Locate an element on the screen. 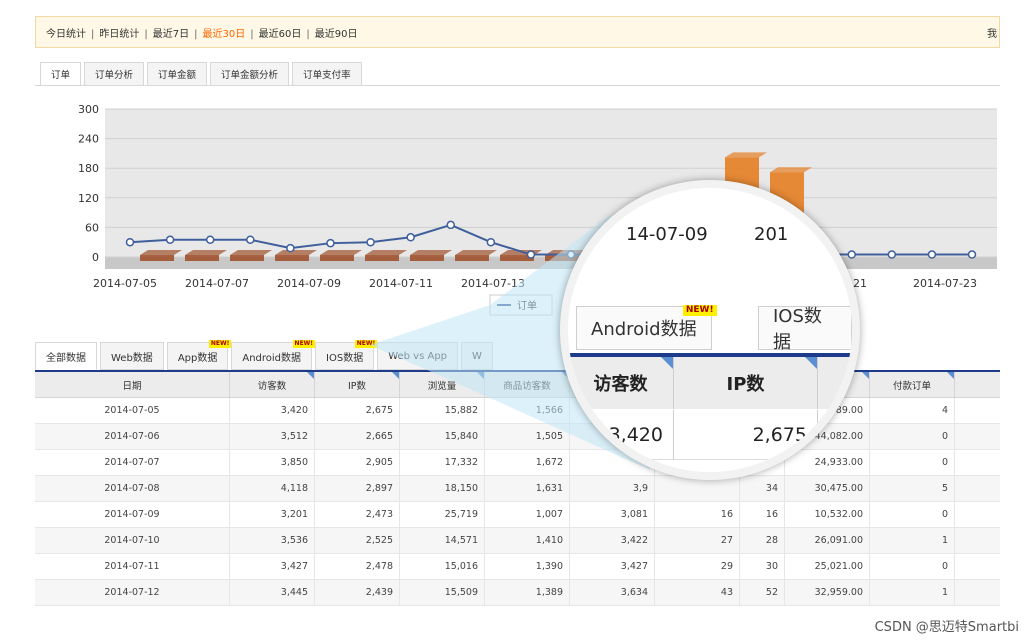 The width and height of the screenshot is (1035, 643). table-header-cell: 商品访客数 is located at coordinates (527, 384).